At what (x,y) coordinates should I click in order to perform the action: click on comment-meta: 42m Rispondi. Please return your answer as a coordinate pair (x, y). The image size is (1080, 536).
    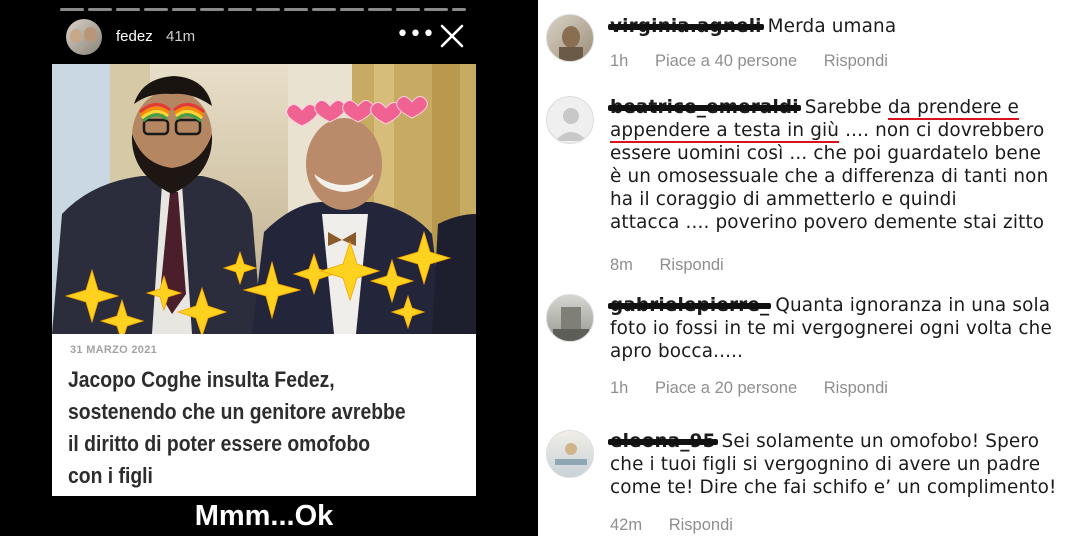
    Looking at the image, I should click on (682, 525).